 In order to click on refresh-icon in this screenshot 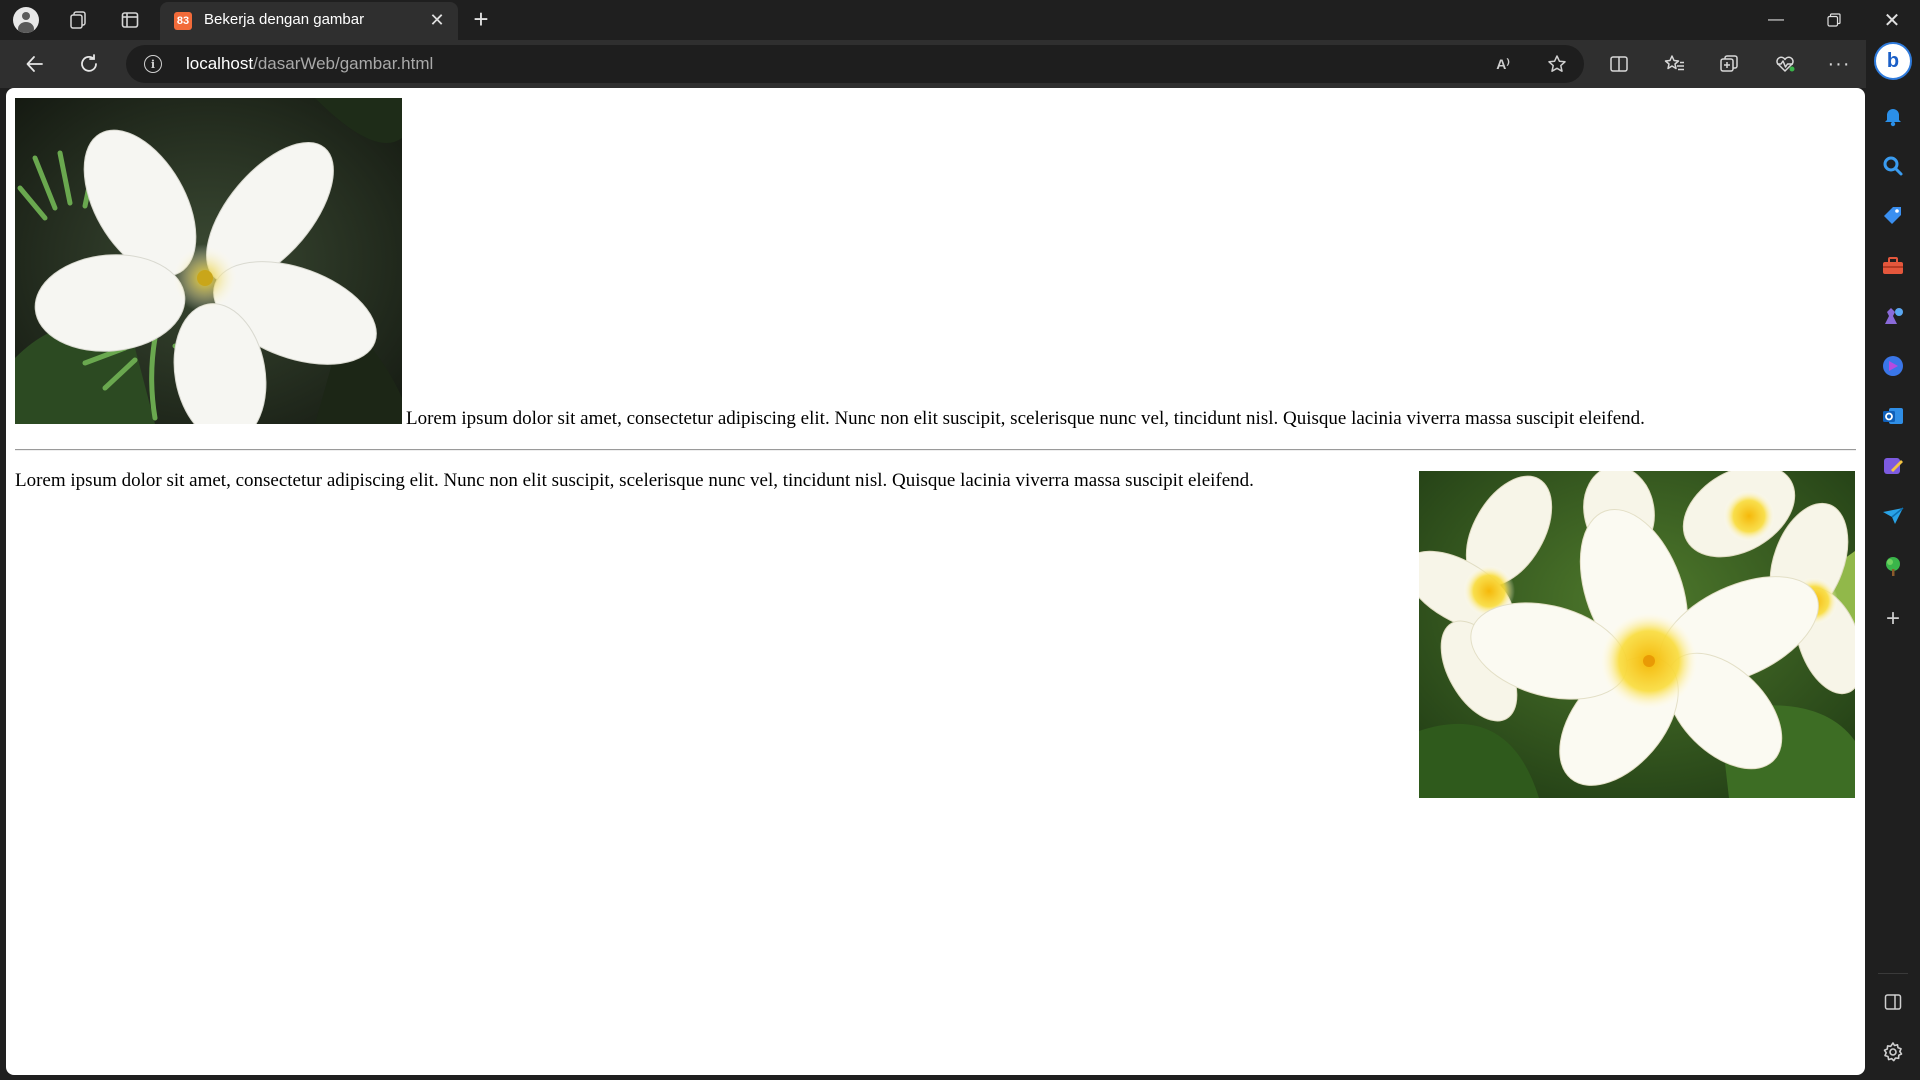, I will do `click(89, 63)`.